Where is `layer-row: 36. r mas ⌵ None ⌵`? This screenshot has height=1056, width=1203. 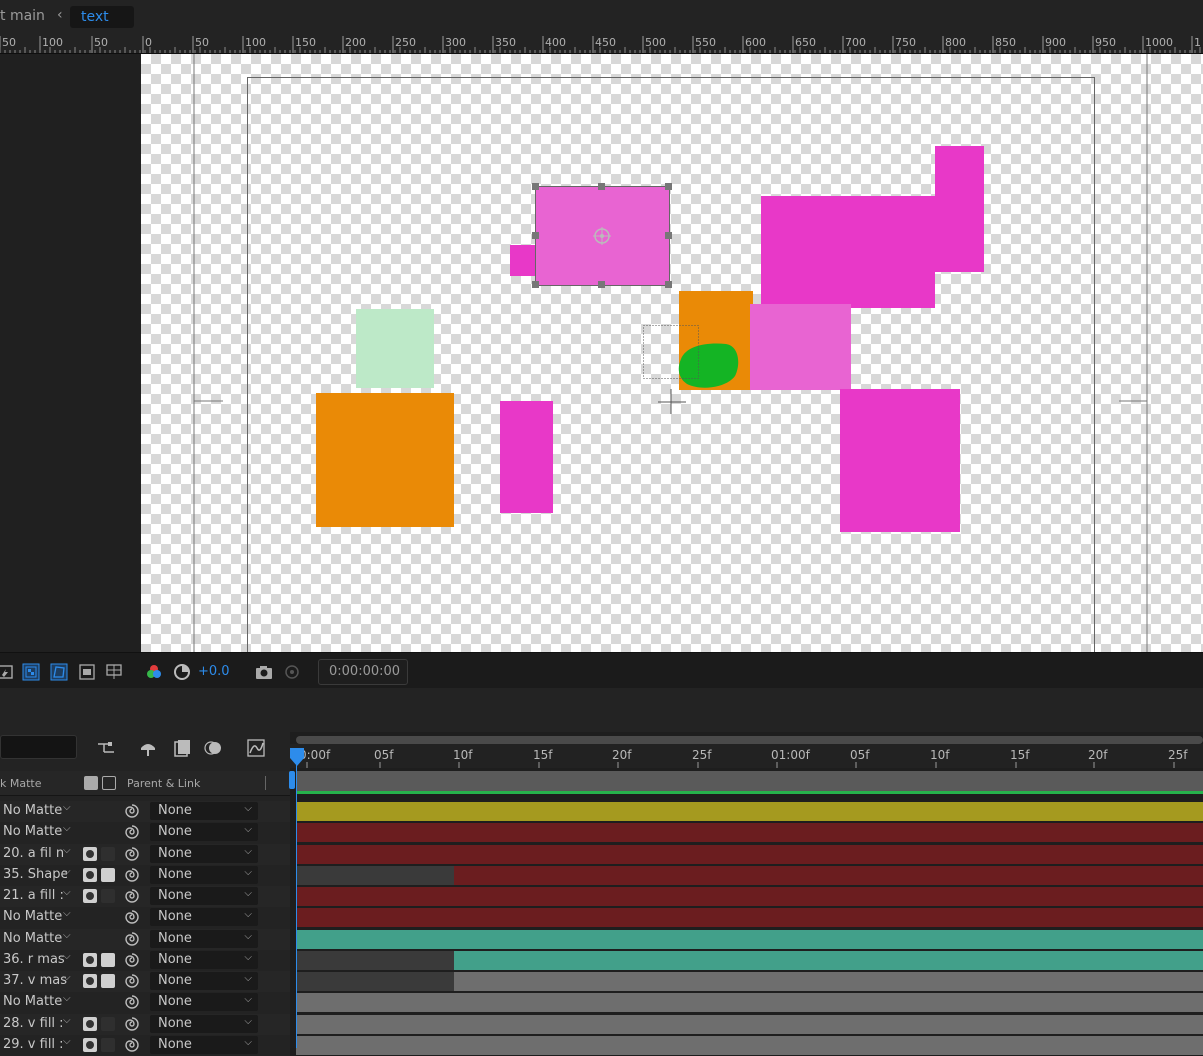
layer-row: 36. r mas ⌵ None ⌵ is located at coordinates (145, 960).